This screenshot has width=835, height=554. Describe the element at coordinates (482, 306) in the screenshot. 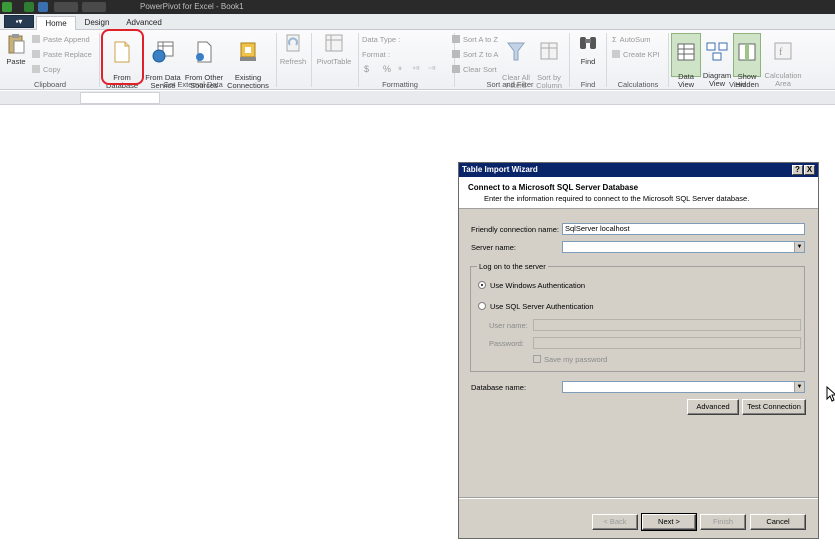

I see `sql-auth-radio` at that location.